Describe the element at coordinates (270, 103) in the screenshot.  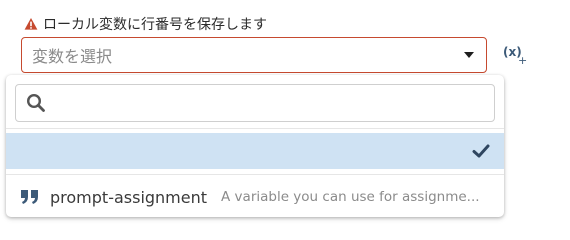
I see `search-input` at that location.